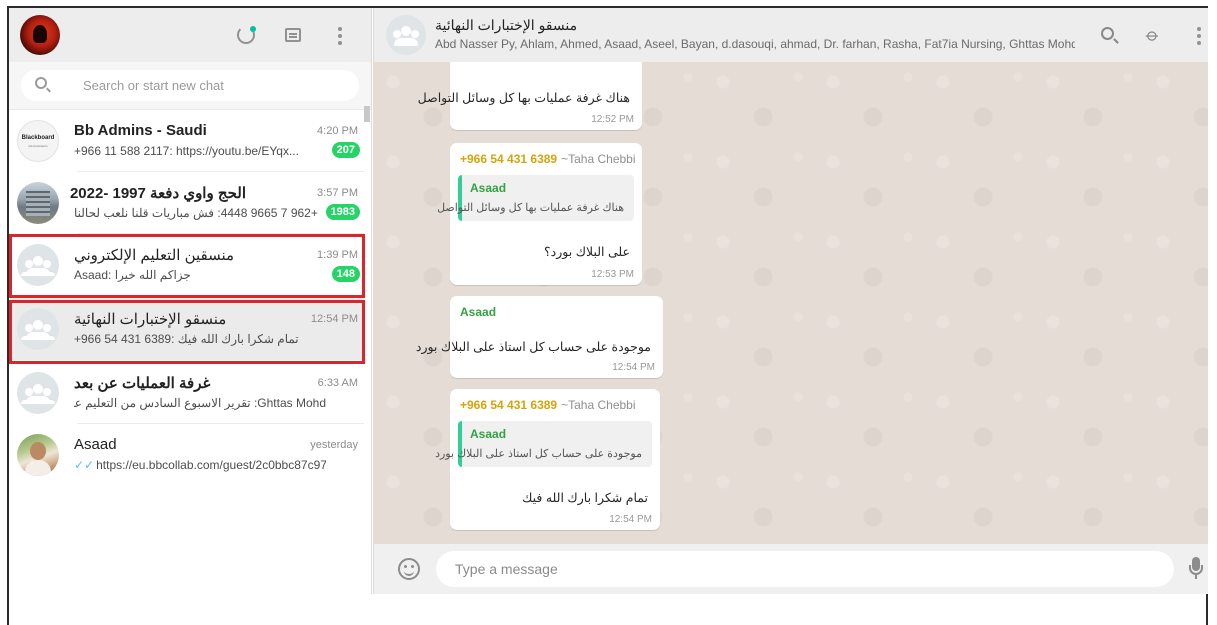 The image size is (1217, 625). What do you see at coordinates (140, 130) in the screenshot?
I see `chat-title: Bb Admins - Saudi` at bounding box center [140, 130].